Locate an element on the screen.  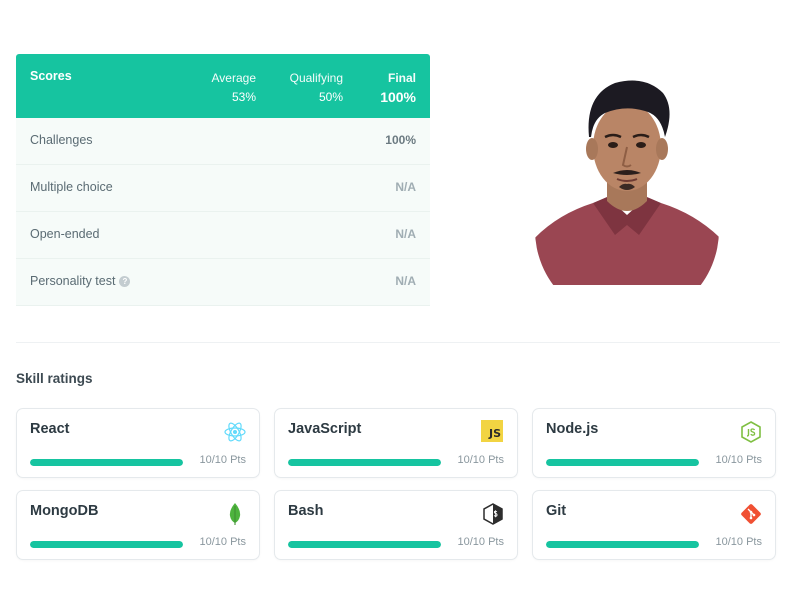
skill-card-javascript: JavaScript JS 10/10 Pts is located at coordinates (396, 443).